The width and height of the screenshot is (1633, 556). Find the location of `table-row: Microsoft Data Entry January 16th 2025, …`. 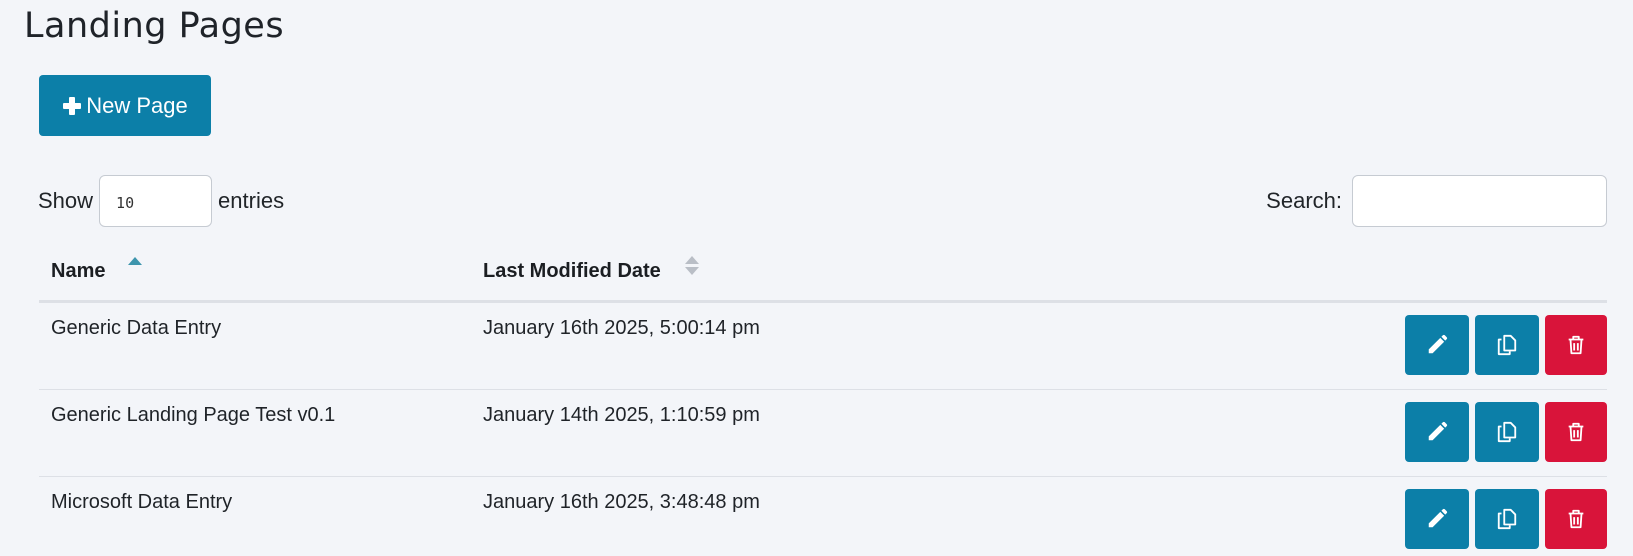

table-row: Microsoft Data Entry January 16th 2025, … is located at coordinates (823, 516).